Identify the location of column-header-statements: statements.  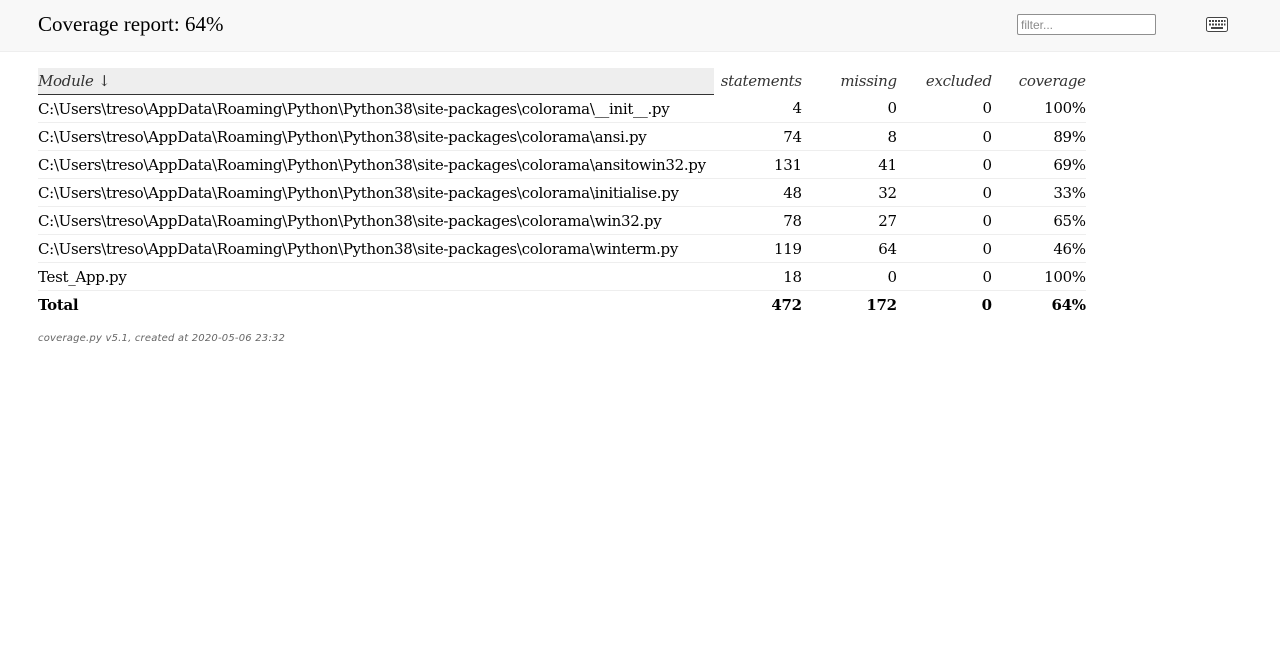
(758, 81).